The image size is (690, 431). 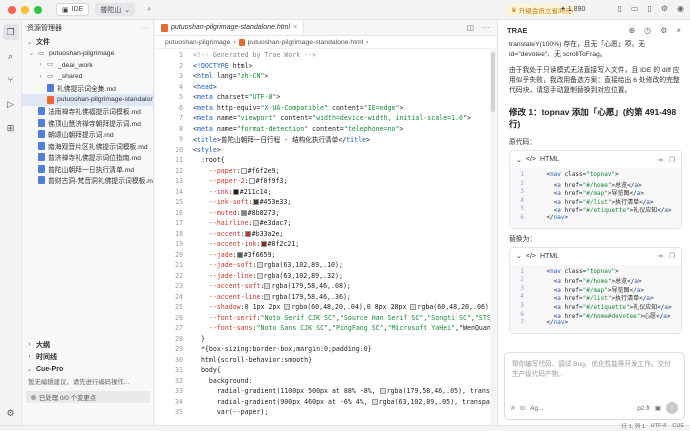 What do you see at coordinates (87, 42) in the screenshot?
I see `files-section-header: ⌄ 文件` at bounding box center [87, 42].